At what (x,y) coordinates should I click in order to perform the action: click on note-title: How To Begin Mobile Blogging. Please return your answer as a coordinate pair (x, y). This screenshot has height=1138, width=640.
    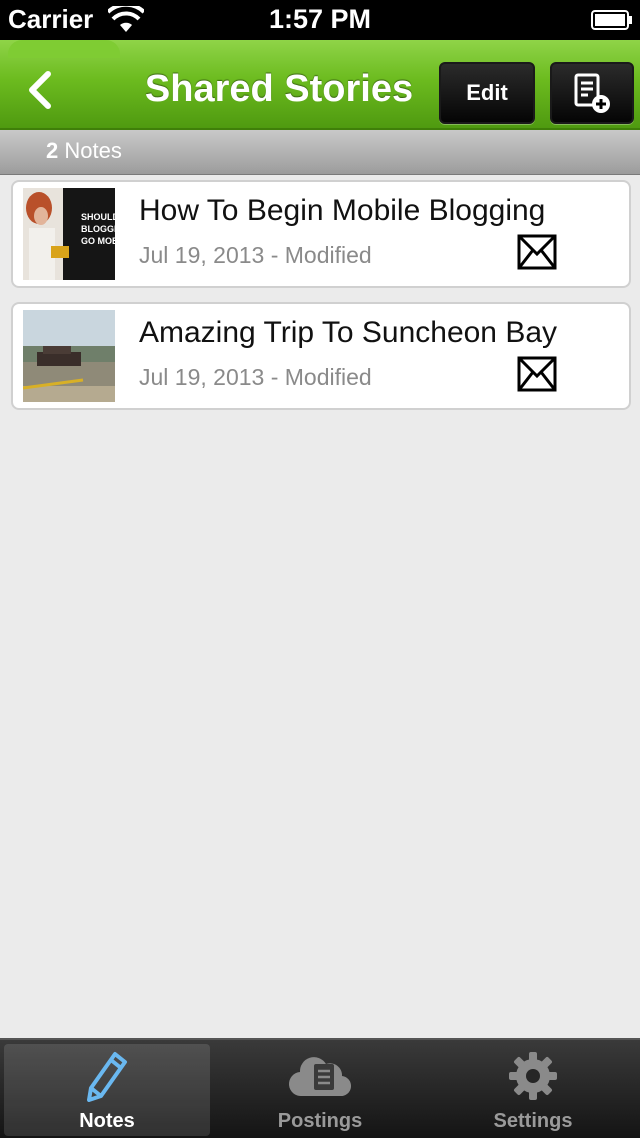
    Looking at the image, I should click on (342, 210).